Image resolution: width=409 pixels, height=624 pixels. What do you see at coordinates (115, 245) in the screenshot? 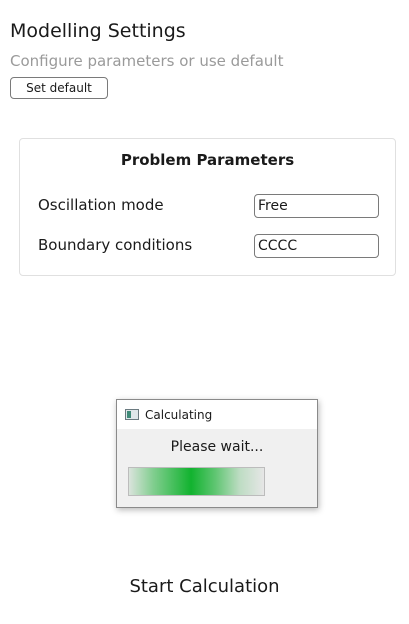
I see `boundary-conditions-label: Boundary conditions` at bounding box center [115, 245].